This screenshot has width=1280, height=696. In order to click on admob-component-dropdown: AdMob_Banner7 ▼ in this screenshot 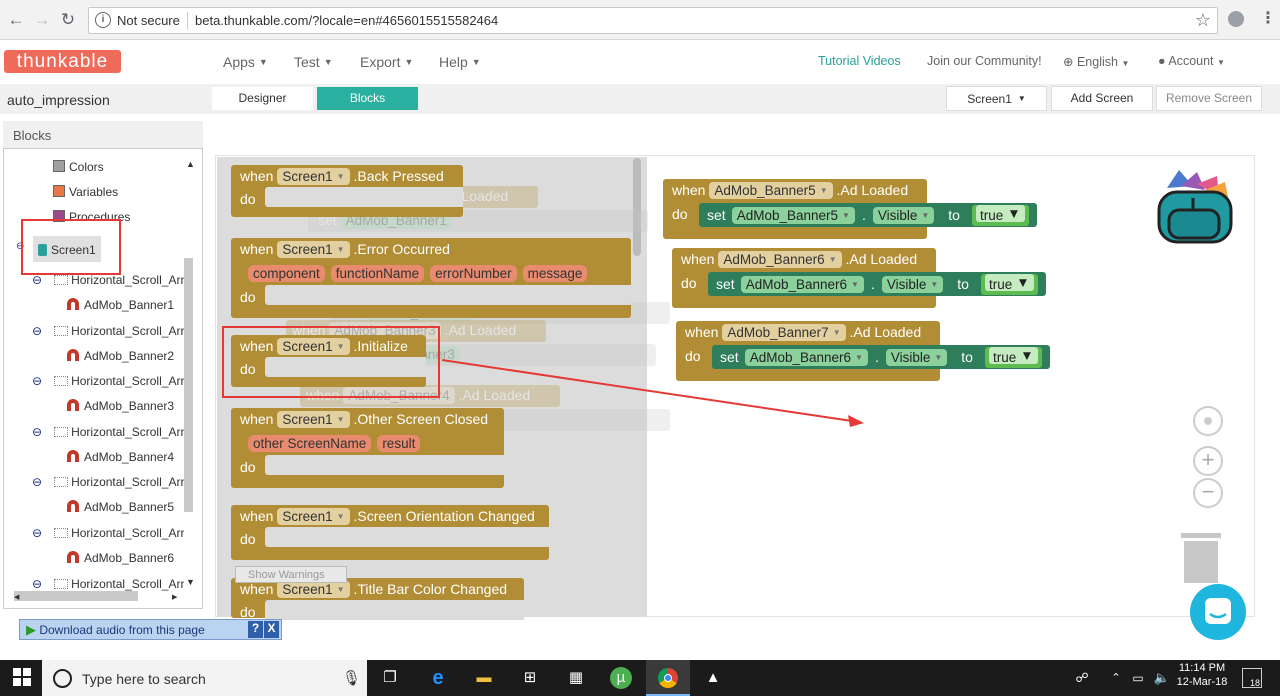, I will do `click(784, 332)`.